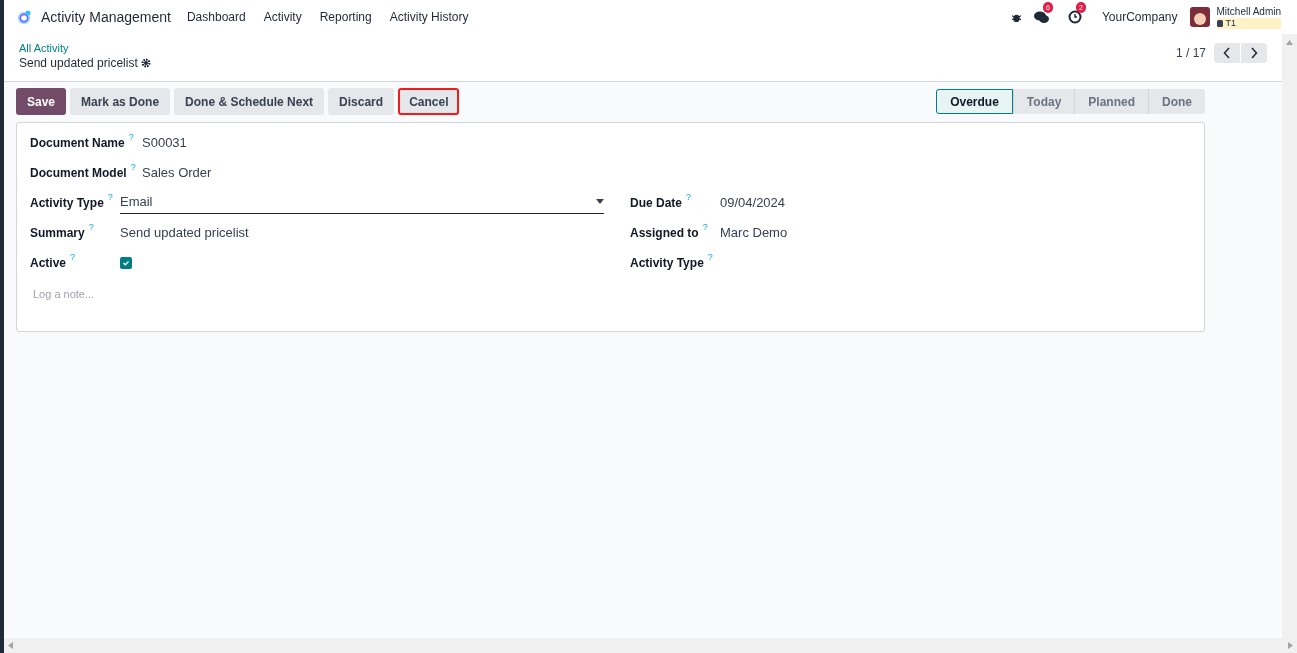 This screenshot has height=653, width=1297. Describe the element at coordinates (1219, 23) in the screenshot. I see `database-icon` at that location.